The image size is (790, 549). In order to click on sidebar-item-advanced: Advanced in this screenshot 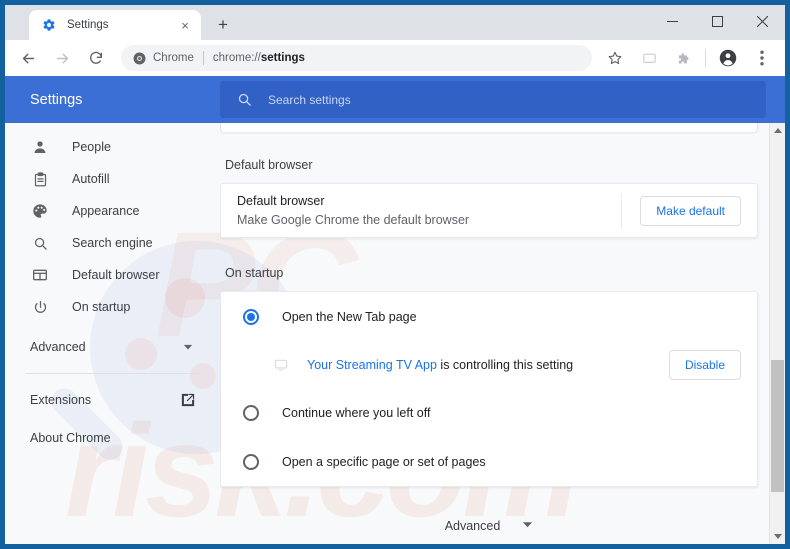, I will do `click(112, 347)`.